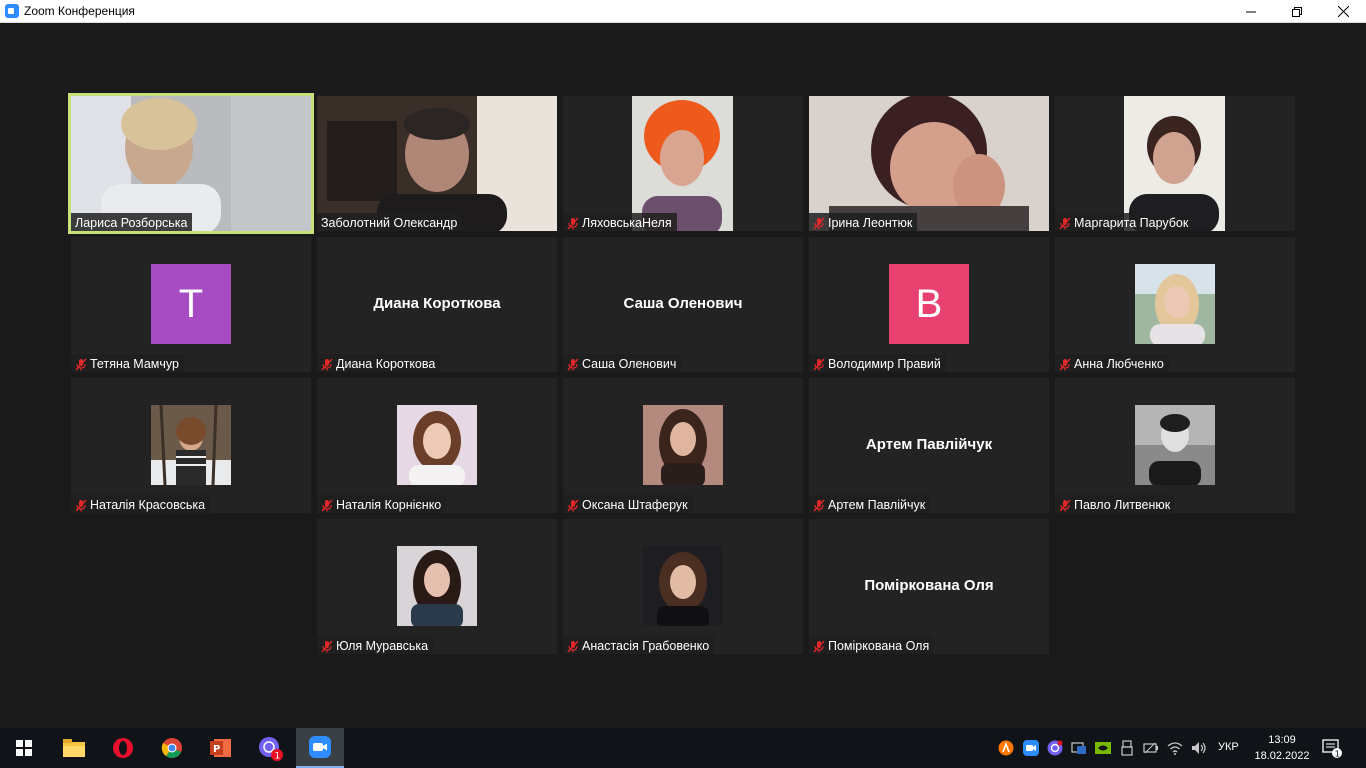 The width and height of the screenshot is (1366, 768). I want to click on participant-name: Заболотний Олександр, so click(389, 223).